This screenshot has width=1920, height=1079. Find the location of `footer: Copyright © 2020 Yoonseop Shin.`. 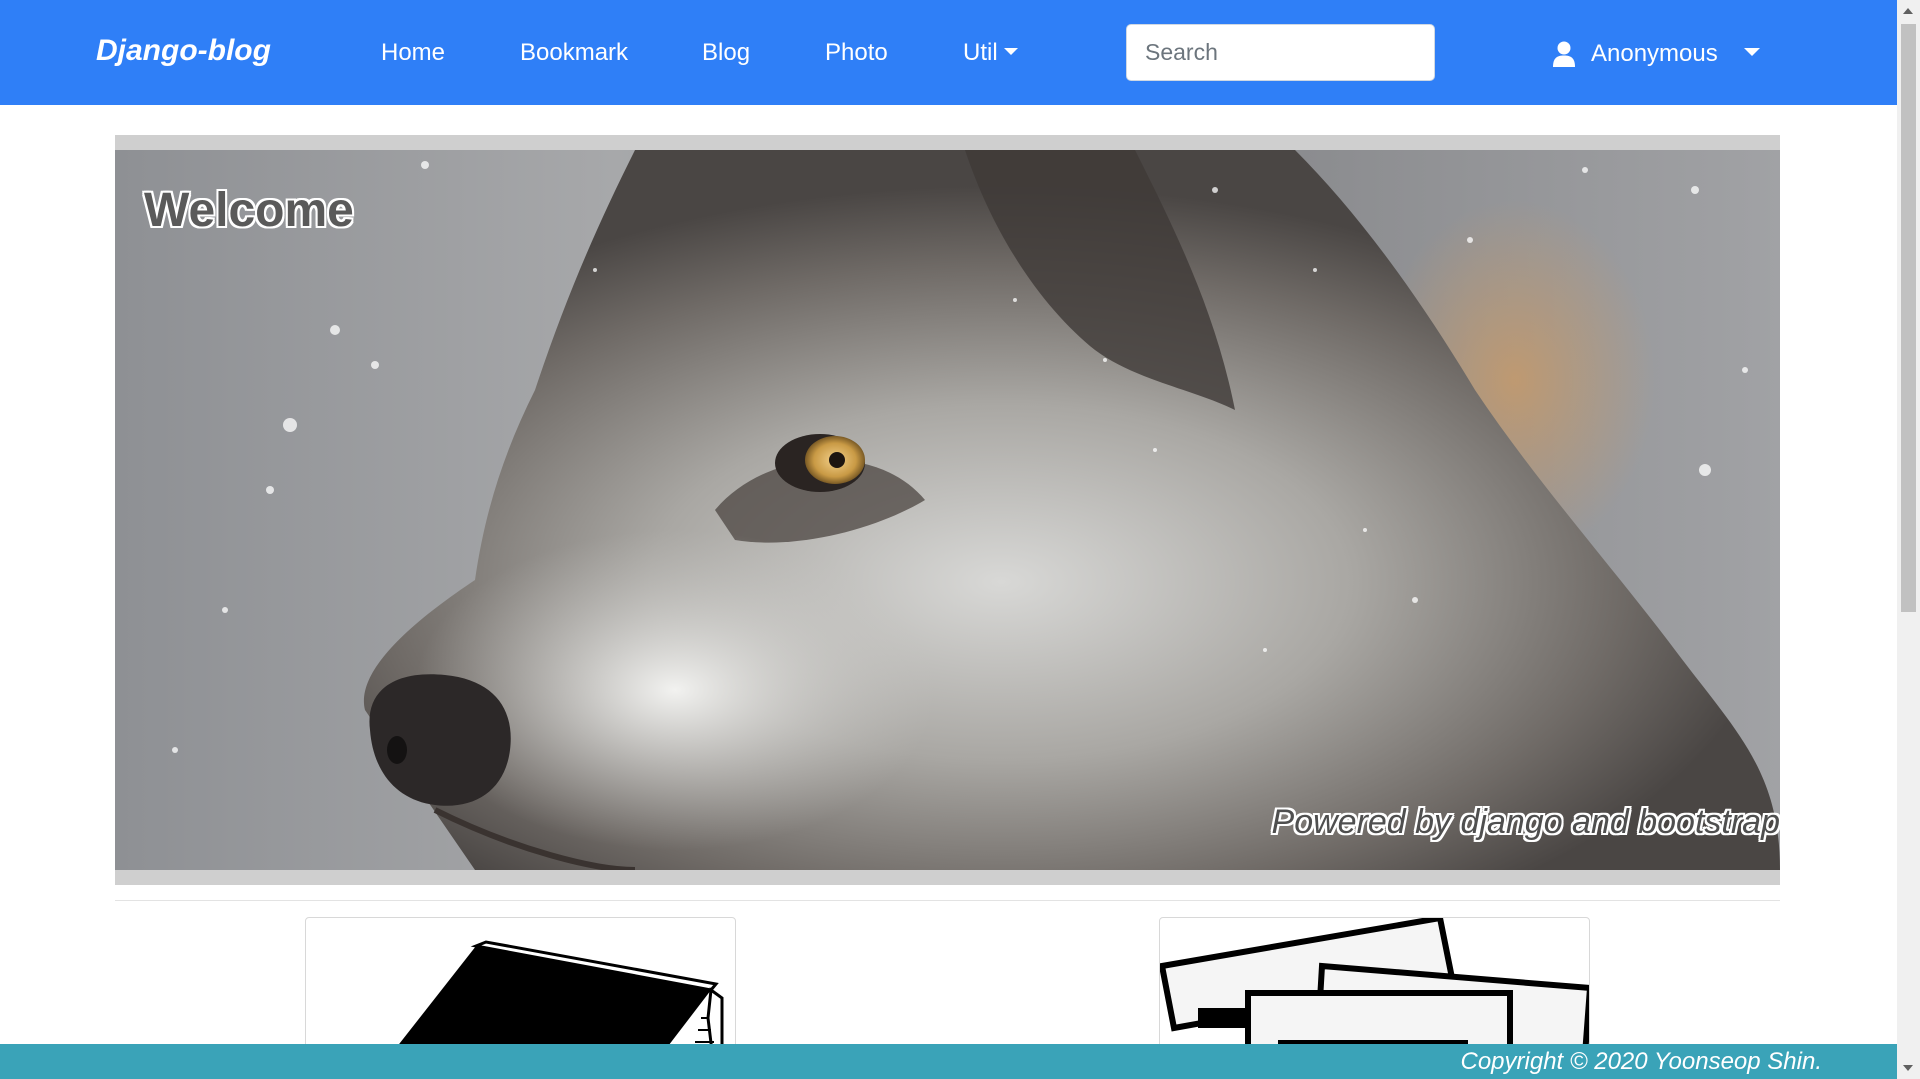

footer: Copyright © 2020 Yoonseop Shin. is located at coordinates (948, 1061).